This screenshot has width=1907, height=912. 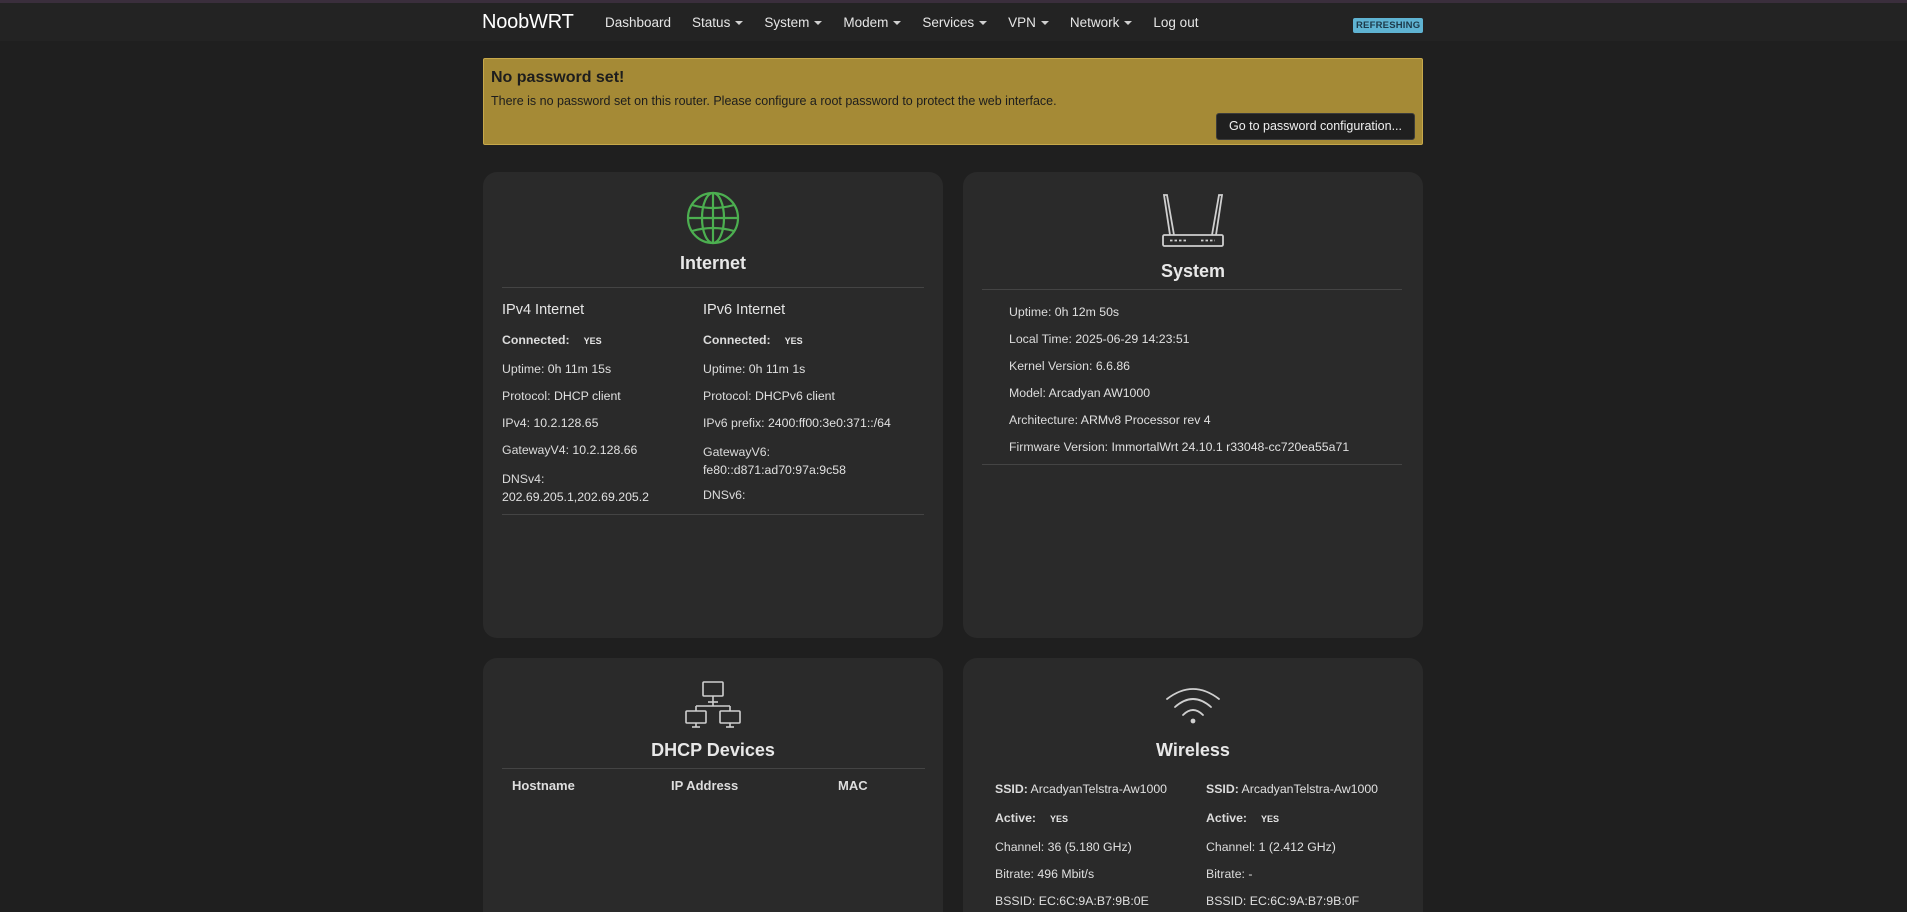 I want to click on nav-label: Dashboard, so click(x=638, y=22).